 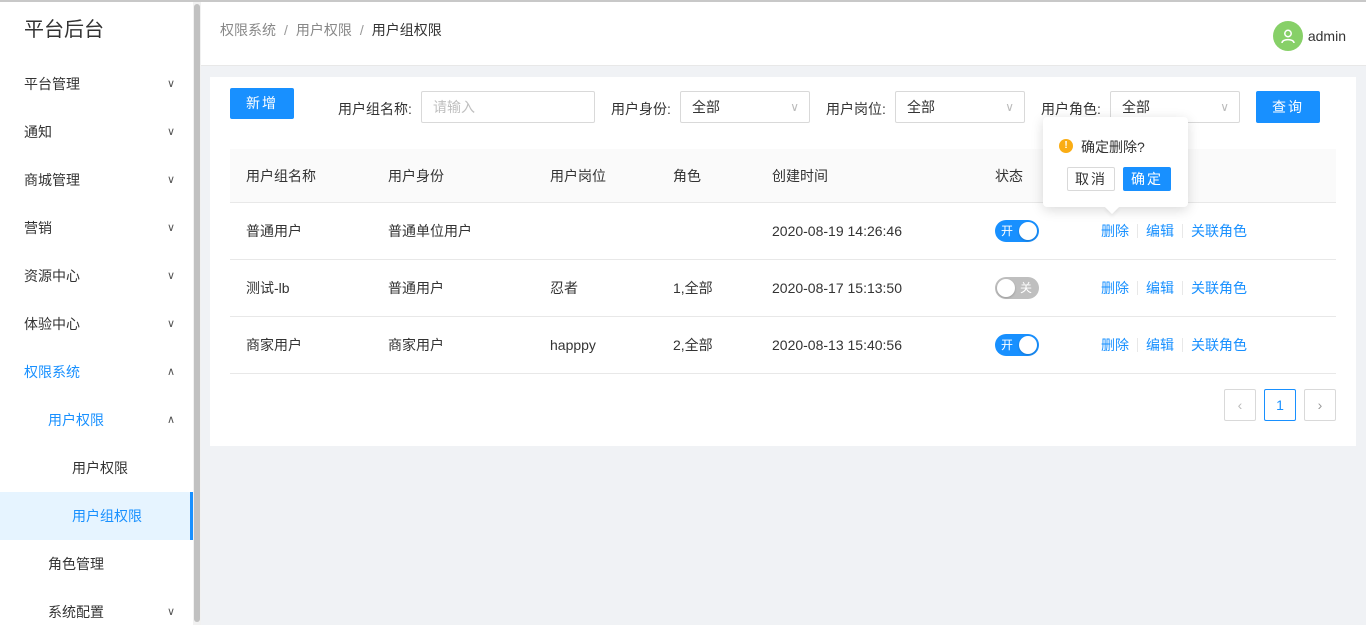 I want to click on page-1-button: 1, so click(x=1280, y=405).